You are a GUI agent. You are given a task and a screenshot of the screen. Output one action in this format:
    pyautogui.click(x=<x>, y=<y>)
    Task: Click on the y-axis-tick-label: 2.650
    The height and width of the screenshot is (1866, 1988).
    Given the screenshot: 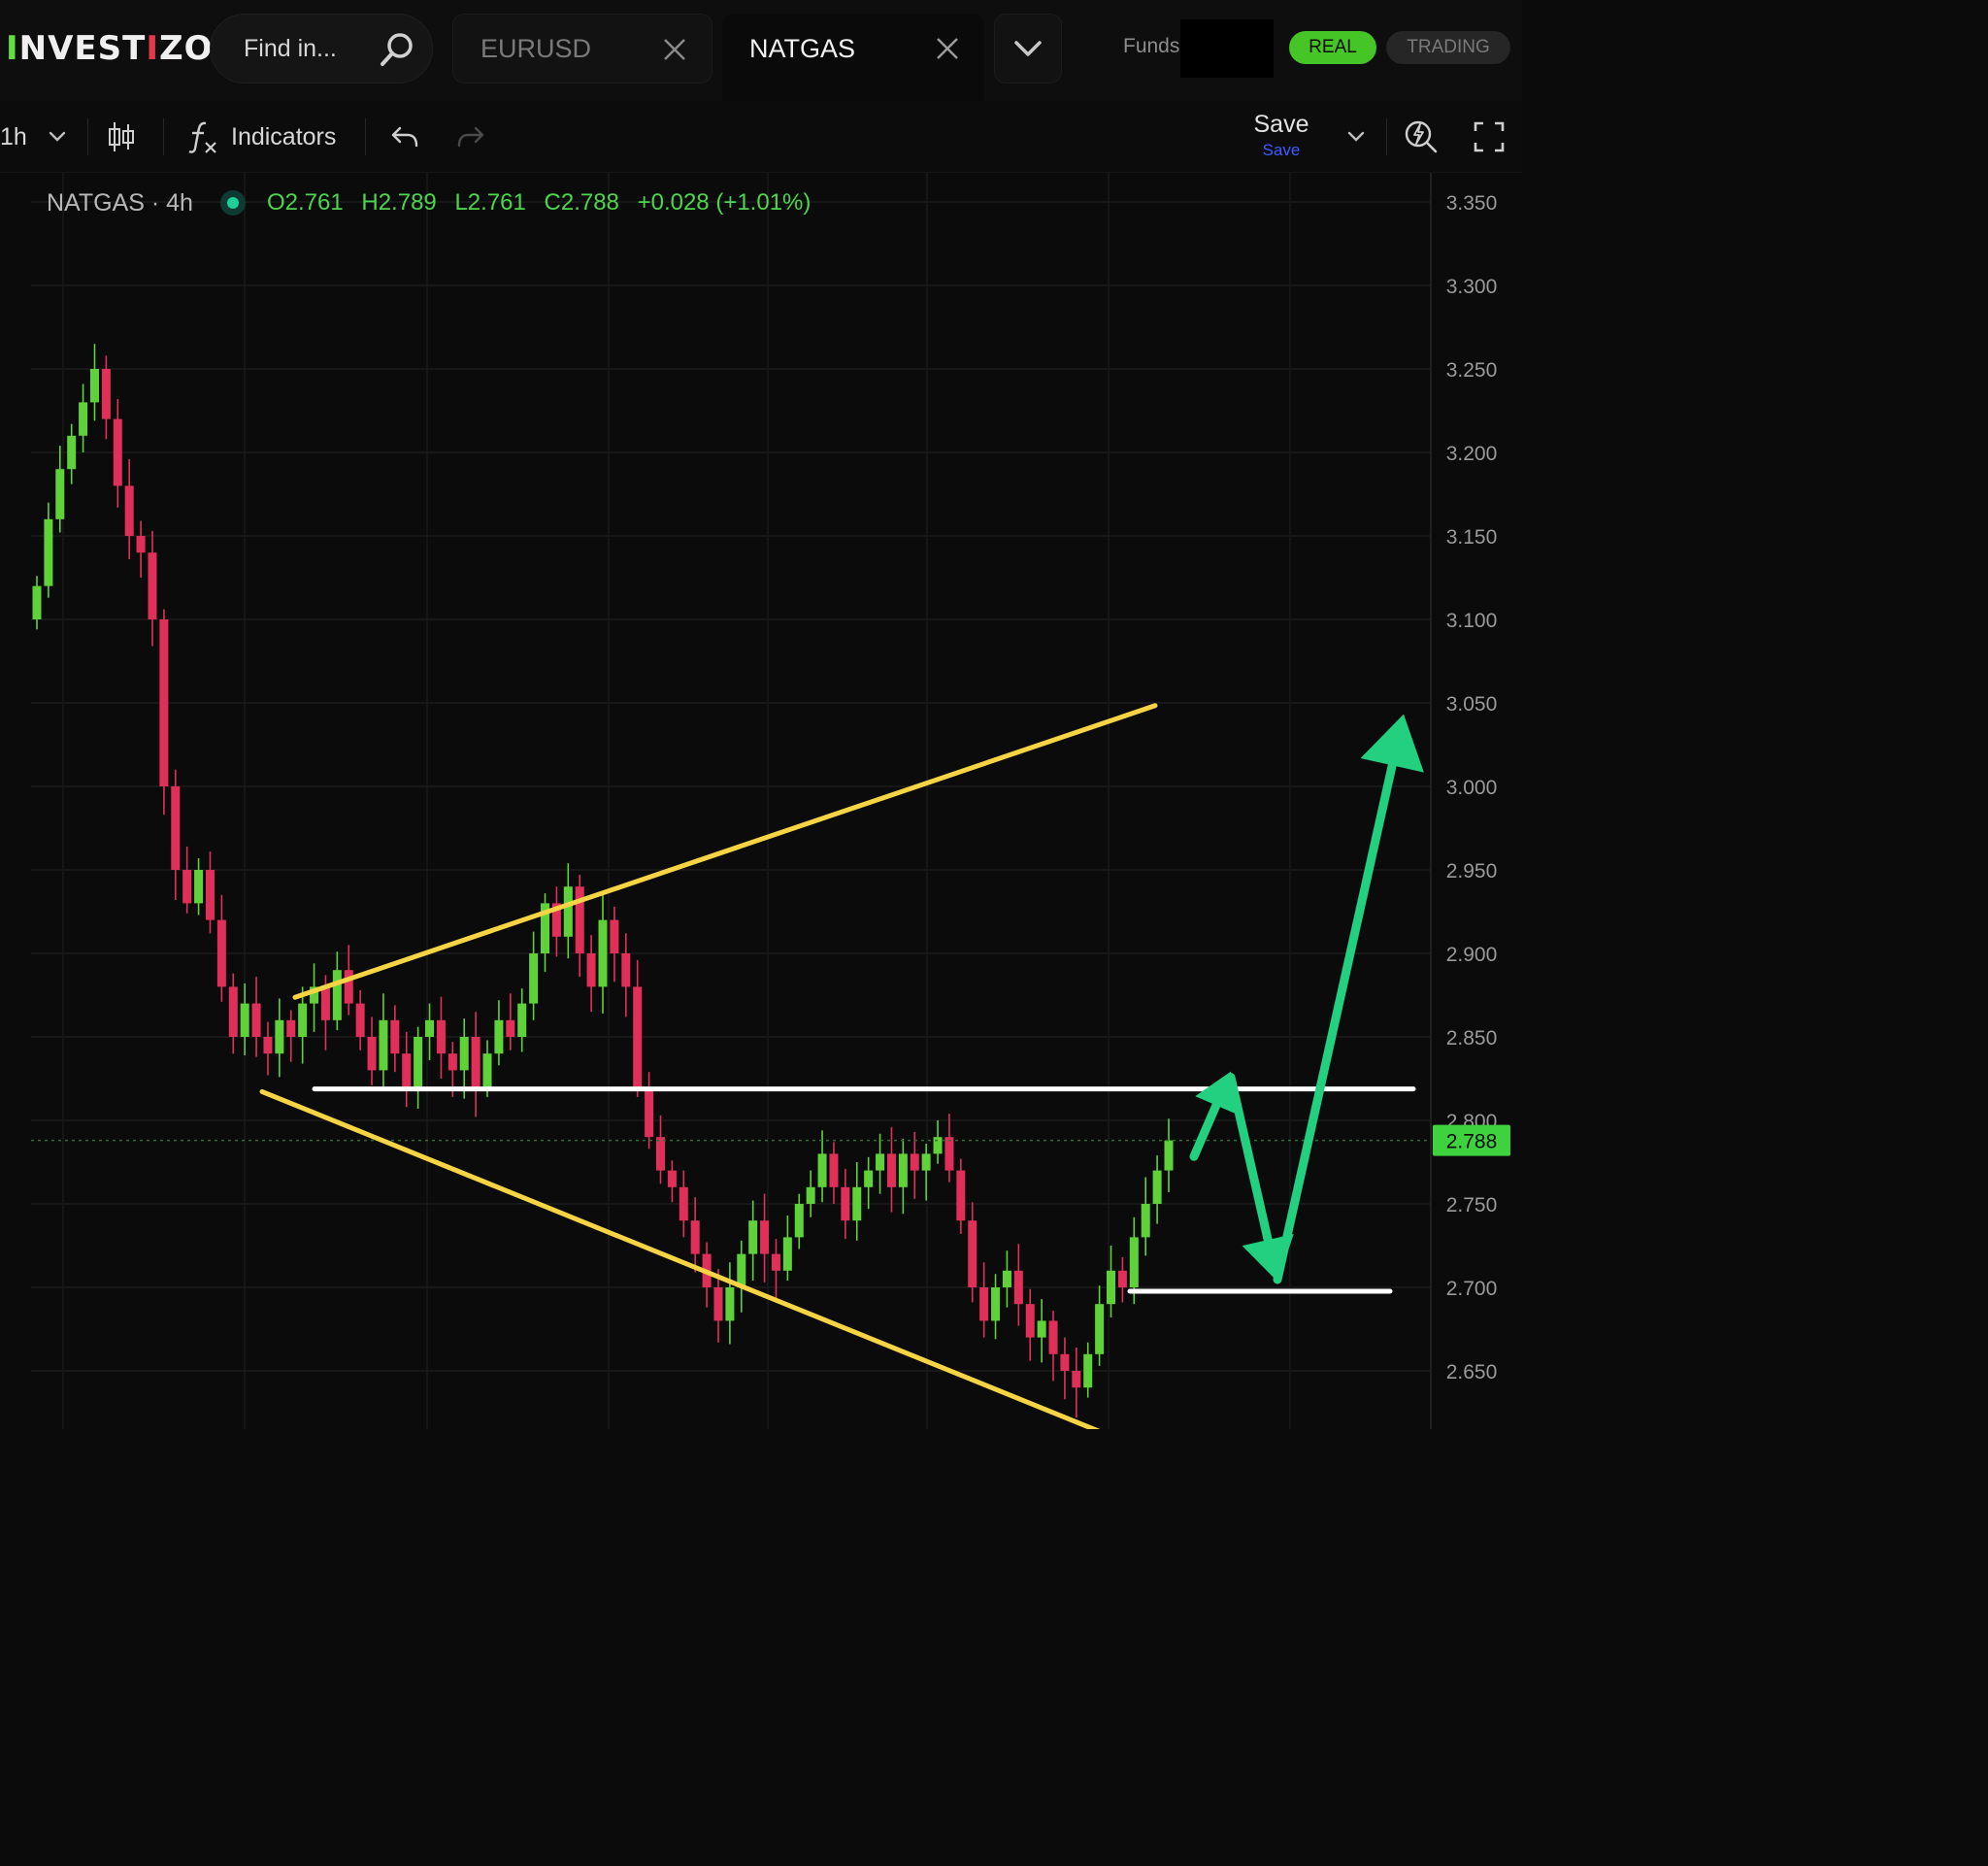 What is the action you would take?
    pyautogui.click(x=1472, y=1372)
    